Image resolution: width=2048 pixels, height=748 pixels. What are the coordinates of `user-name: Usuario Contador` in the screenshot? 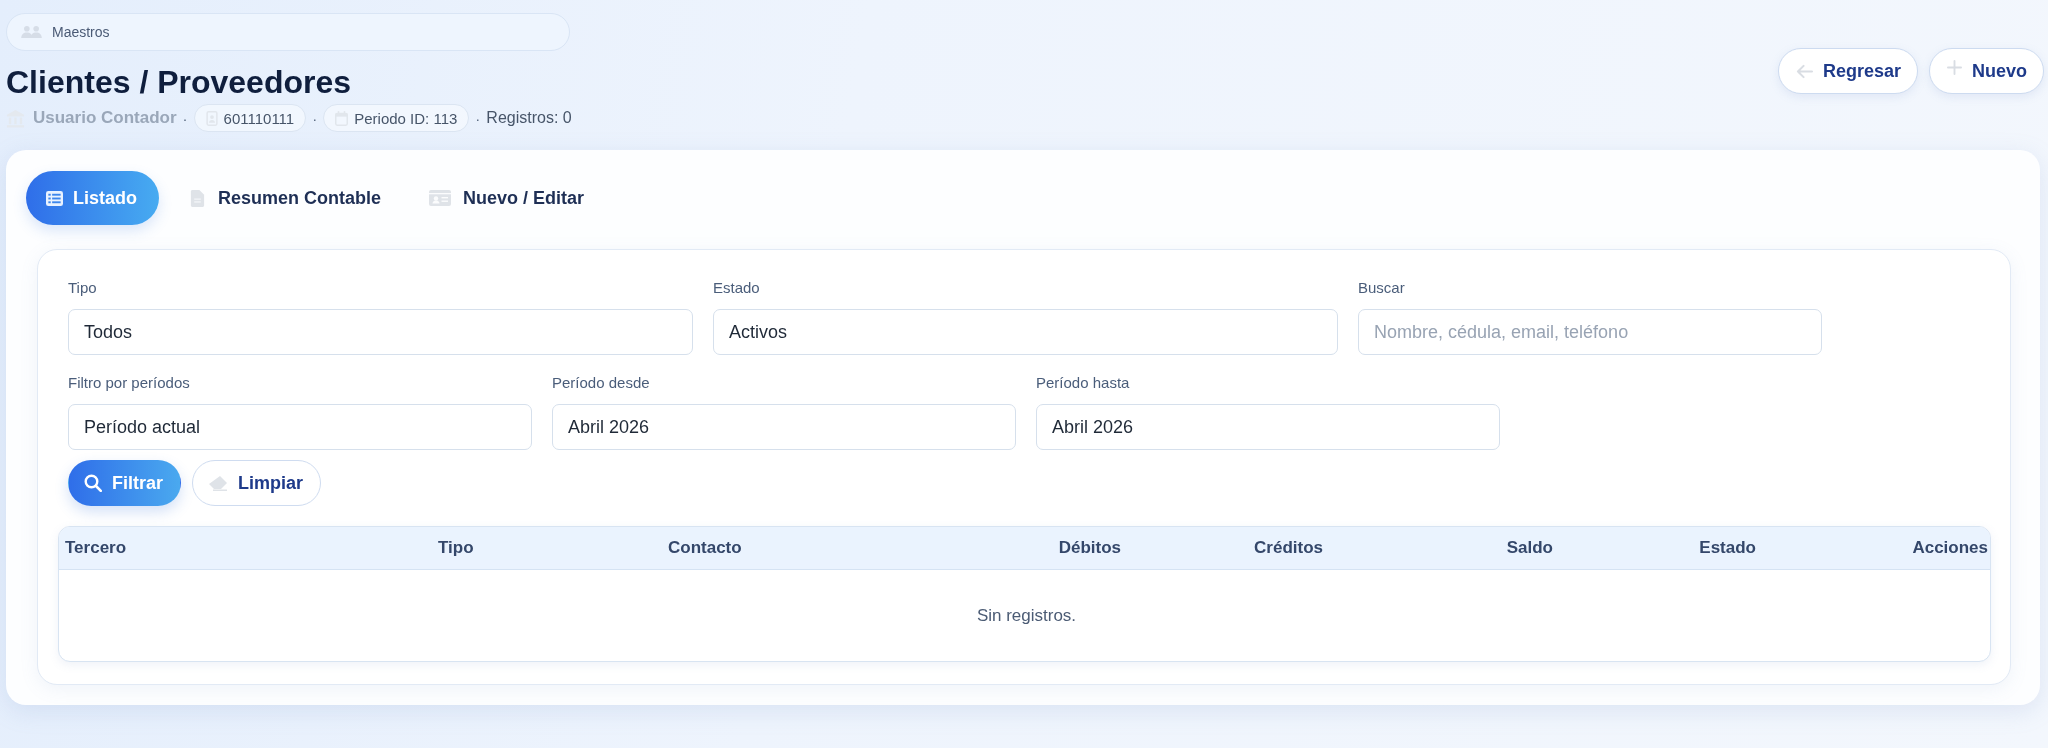 It's located at (105, 118).